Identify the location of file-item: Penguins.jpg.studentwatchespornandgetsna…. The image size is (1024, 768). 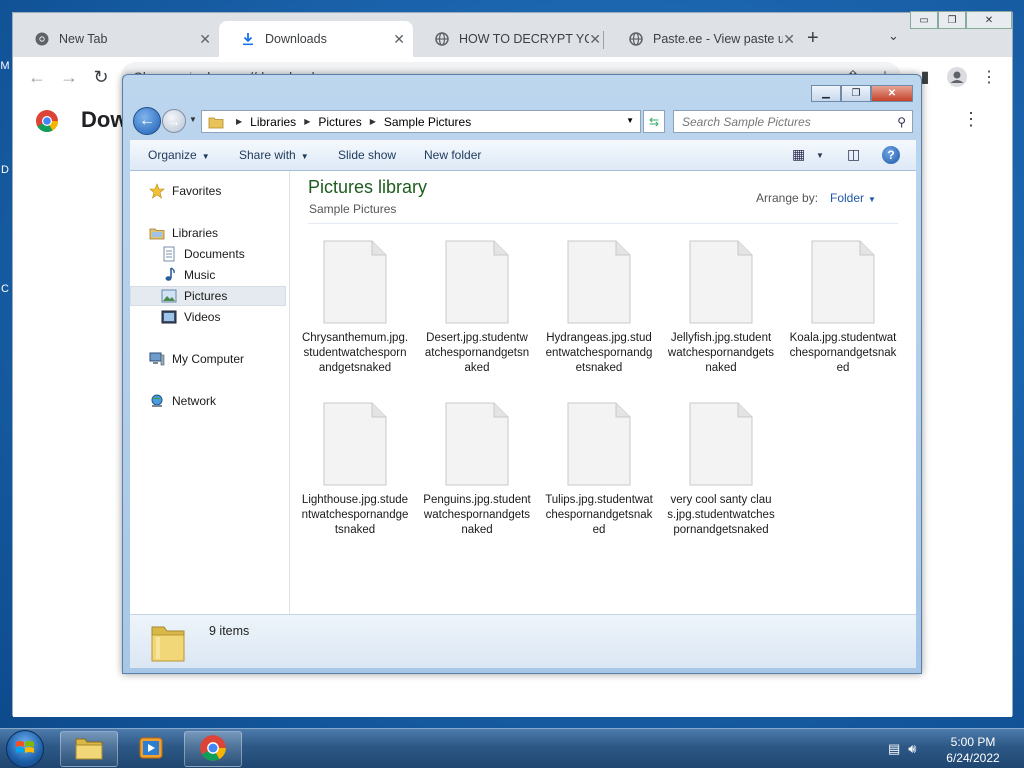
(477, 469).